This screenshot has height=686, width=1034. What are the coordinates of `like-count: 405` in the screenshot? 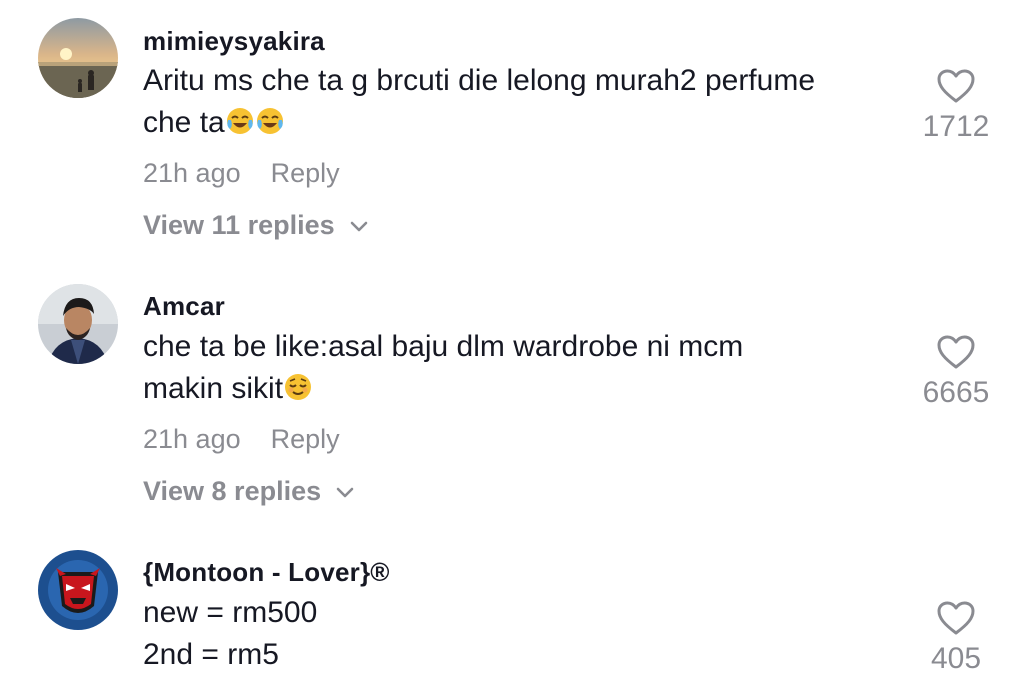 It's located at (956, 658).